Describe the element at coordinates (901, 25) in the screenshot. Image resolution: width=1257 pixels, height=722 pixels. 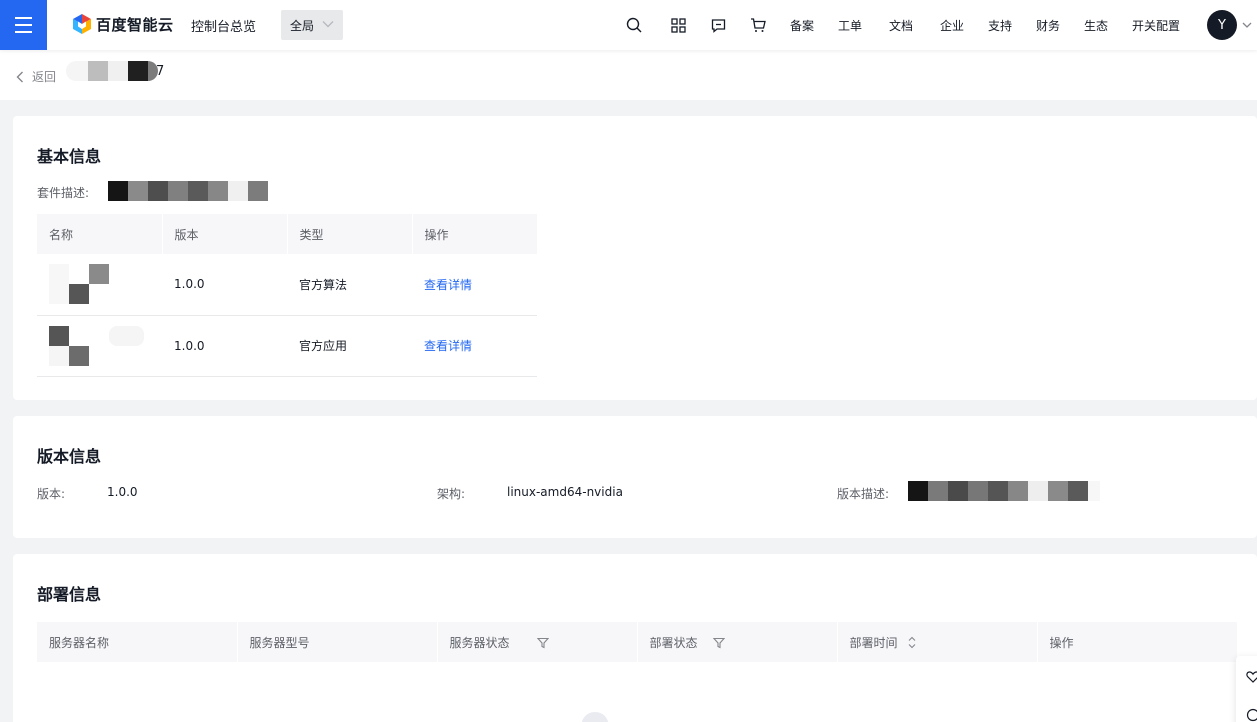
I see `nav-link-docs: 文档` at that location.